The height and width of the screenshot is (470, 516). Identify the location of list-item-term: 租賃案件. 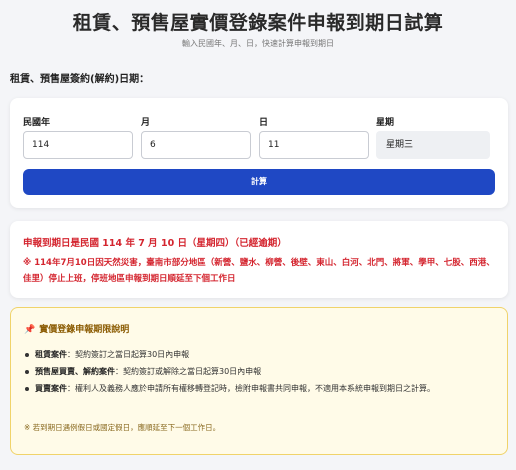
(51, 354).